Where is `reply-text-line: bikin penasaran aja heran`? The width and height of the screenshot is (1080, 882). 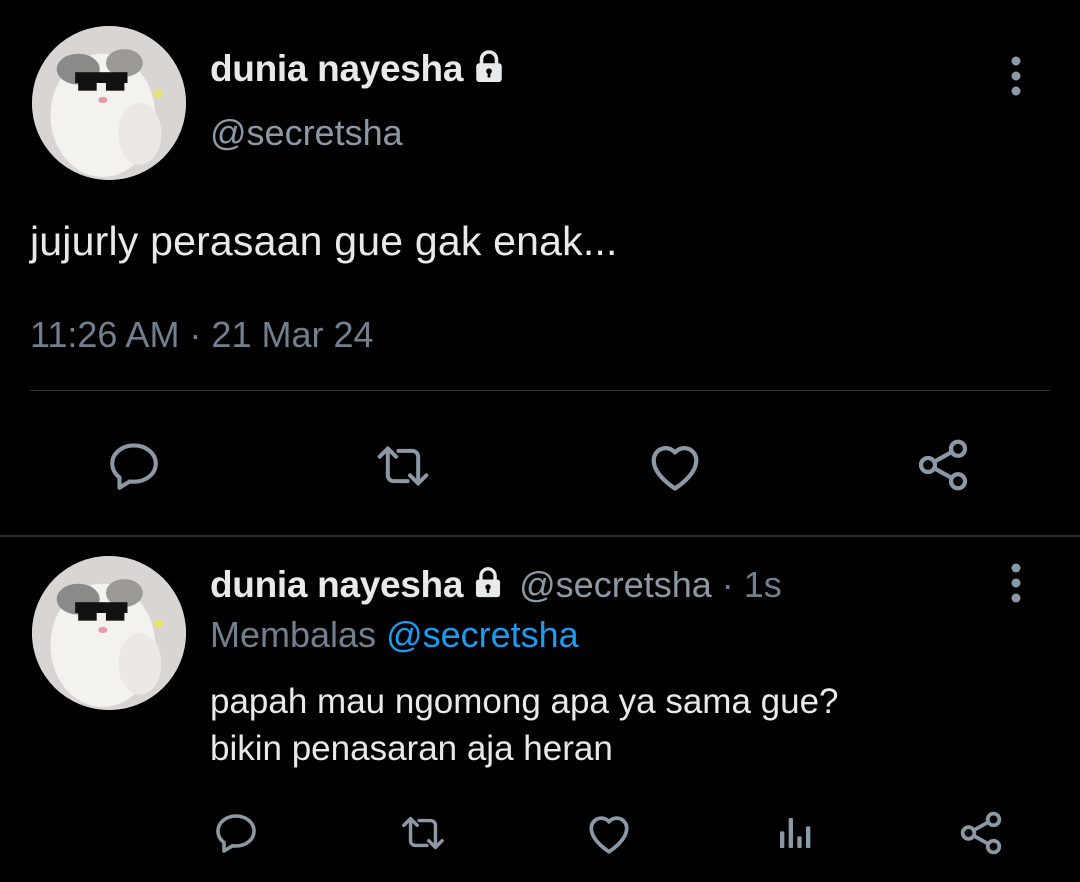 reply-text-line: bikin penasaran aja heran is located at coordinates (411, 748).